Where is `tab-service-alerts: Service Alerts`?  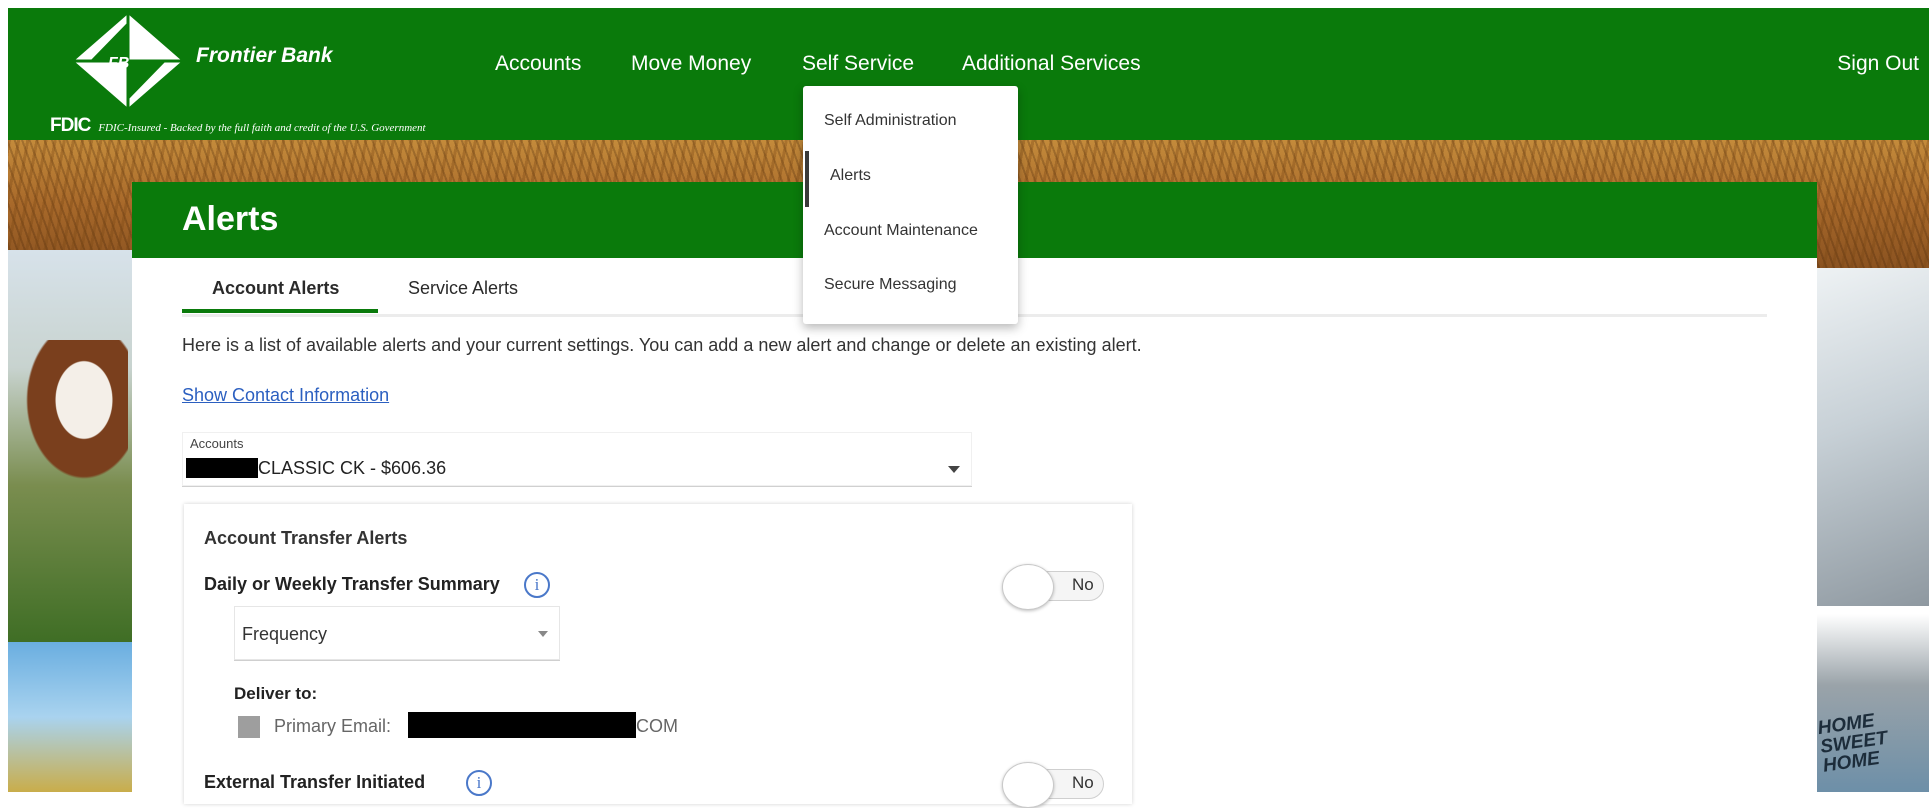 tab-service-alerts: Service Alerts is located at coordinates (463, 288).